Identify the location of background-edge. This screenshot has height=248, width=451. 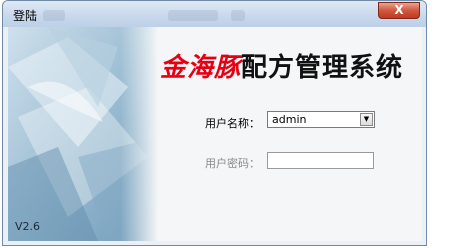
(444, 124).